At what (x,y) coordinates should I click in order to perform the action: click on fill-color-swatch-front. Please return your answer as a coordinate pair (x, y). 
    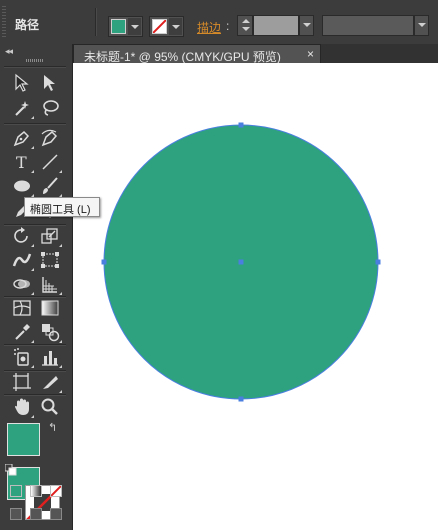
    Looking at the image, I should click on (23, 439).